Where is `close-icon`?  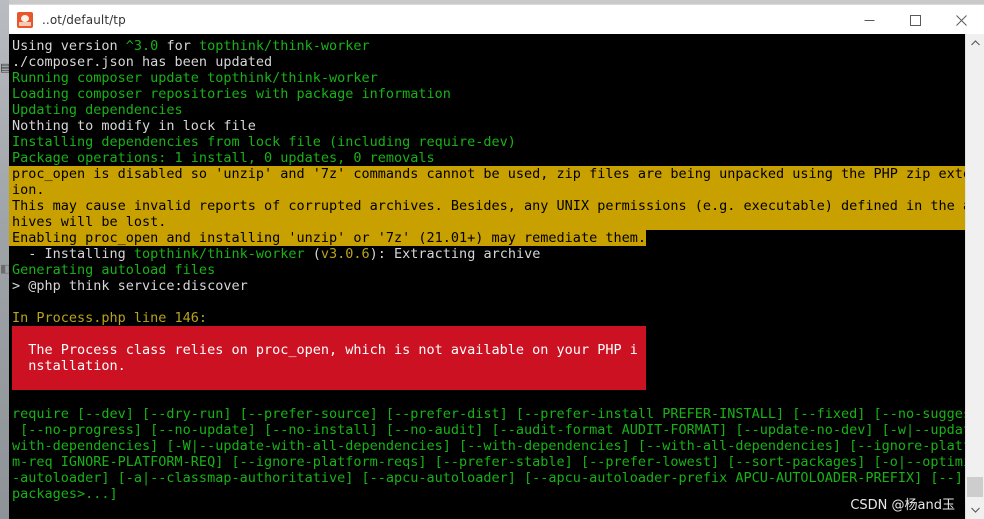
close-icon is located at coordinates (961, 20).